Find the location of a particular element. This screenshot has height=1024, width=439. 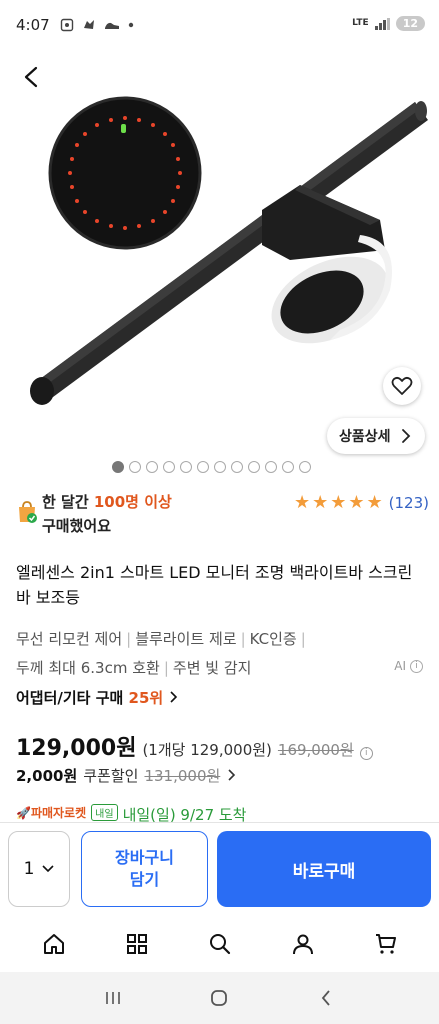

signal-icon is located at coordinates (382, 23).